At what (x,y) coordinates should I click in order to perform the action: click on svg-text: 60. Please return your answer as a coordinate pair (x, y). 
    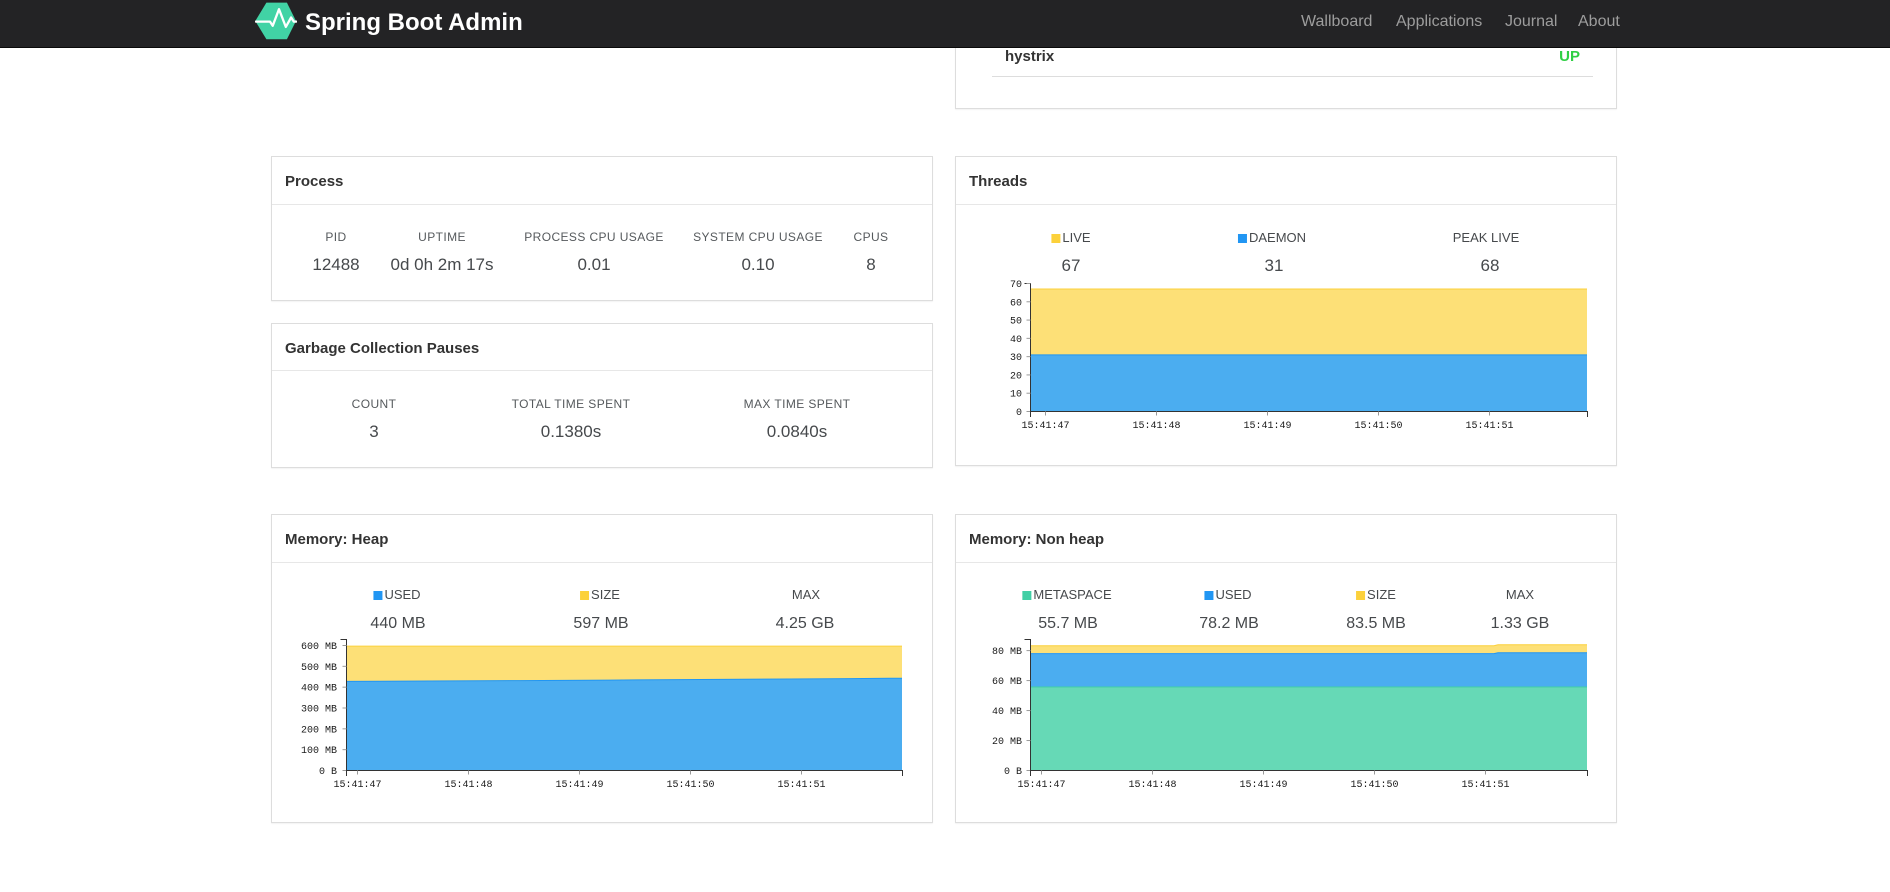
    Looking at the image, I should click on (1016, 303).